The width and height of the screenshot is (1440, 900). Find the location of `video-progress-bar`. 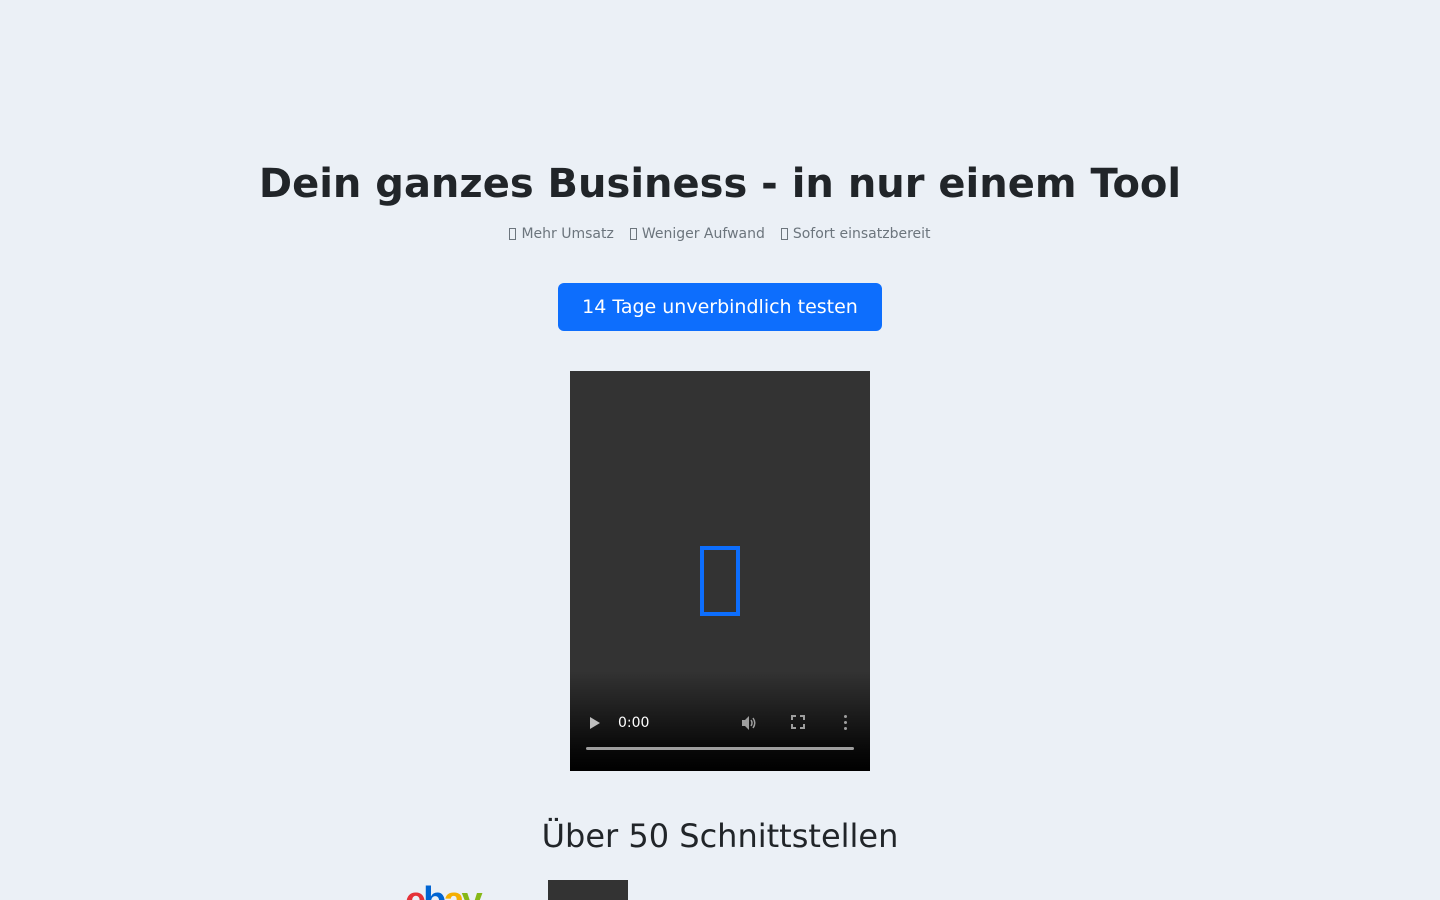

video-progress-bar is located at coordinates (720, 748).